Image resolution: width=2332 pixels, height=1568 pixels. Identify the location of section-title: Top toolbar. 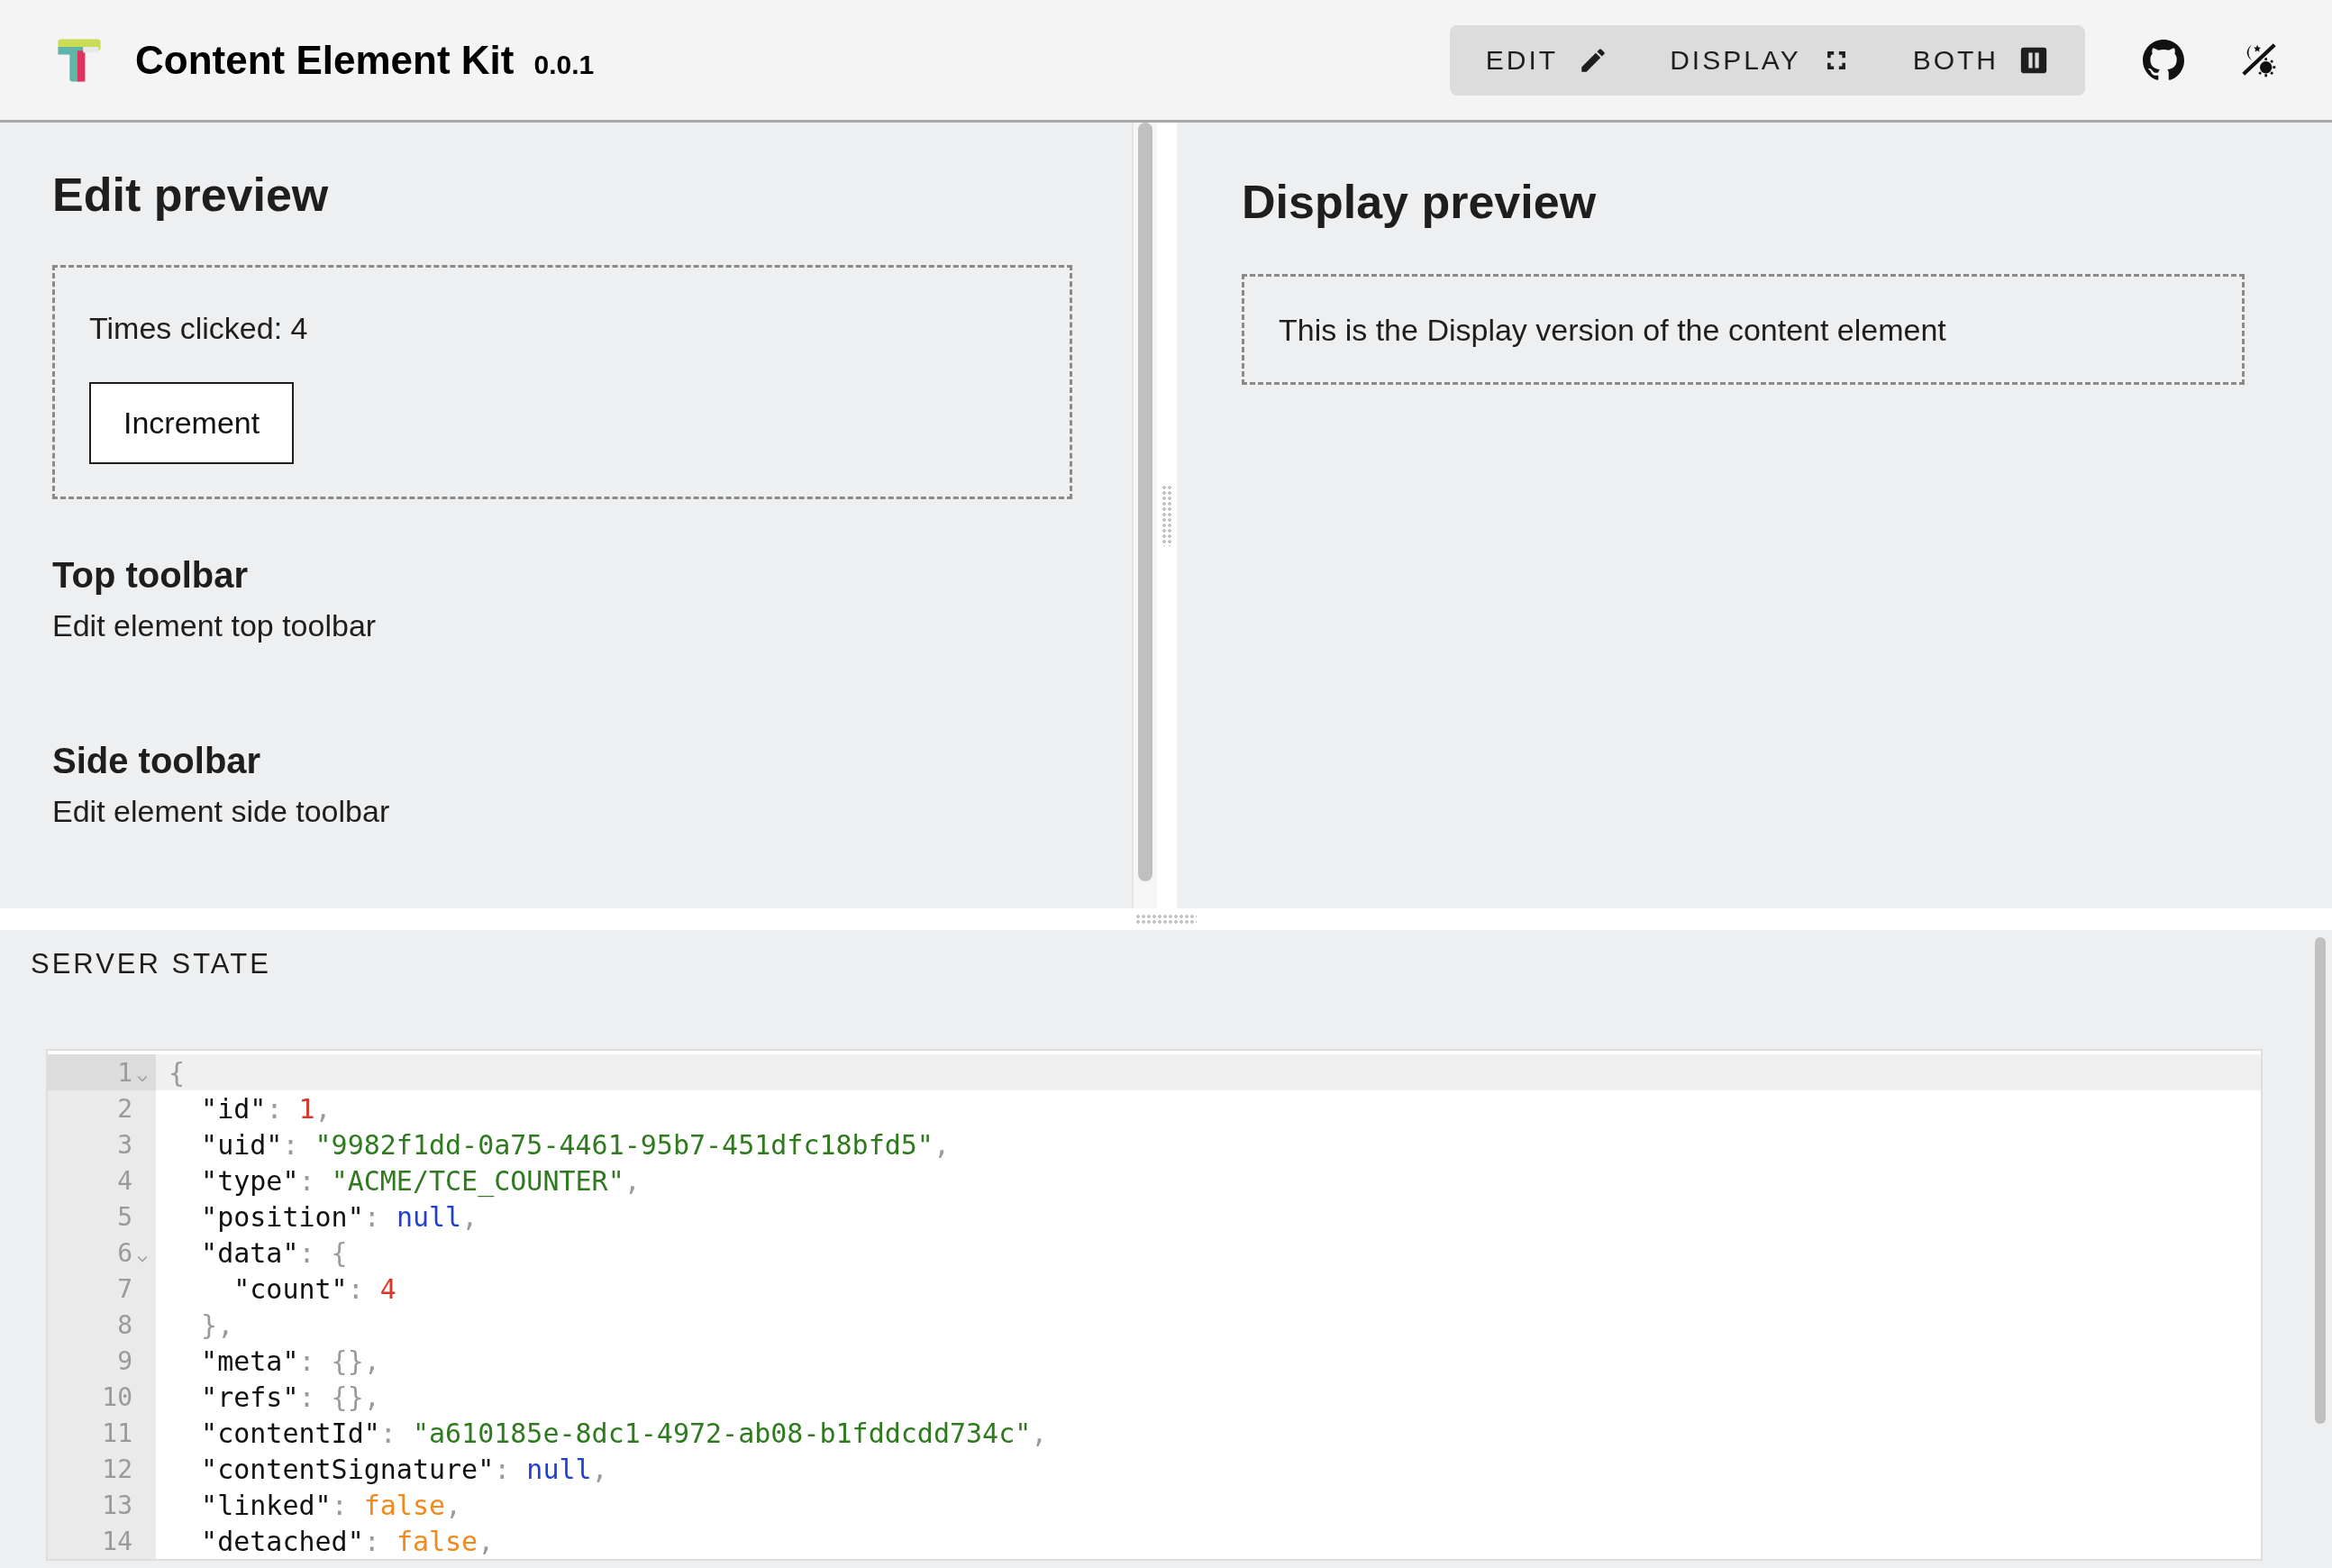
(150, 575).